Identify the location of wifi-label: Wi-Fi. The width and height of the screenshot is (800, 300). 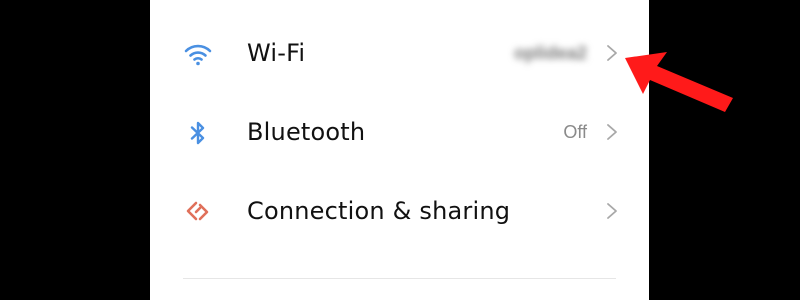
(276, 53).